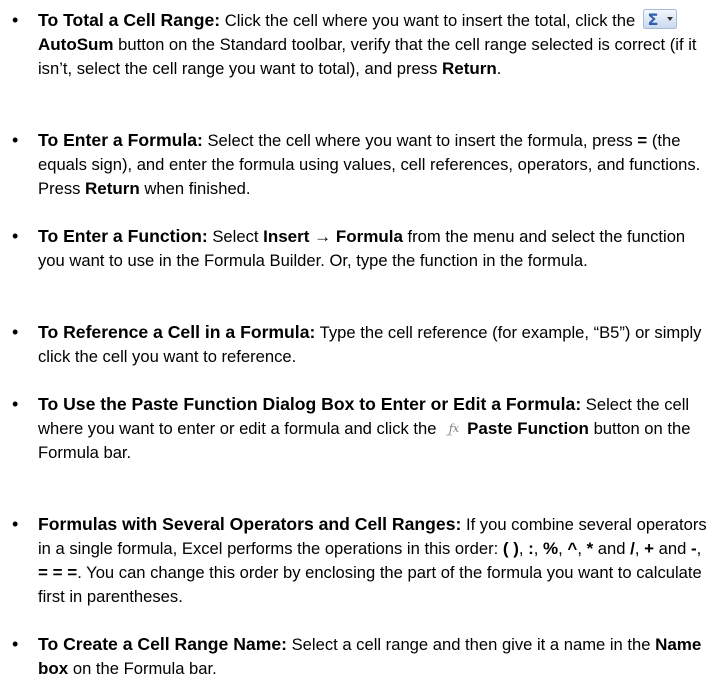 The width and height of the screenshot is (716, 690). Describe the element at coordinates (58, 572) in the screenshot. I see `operator-equals: = = =` at that location.